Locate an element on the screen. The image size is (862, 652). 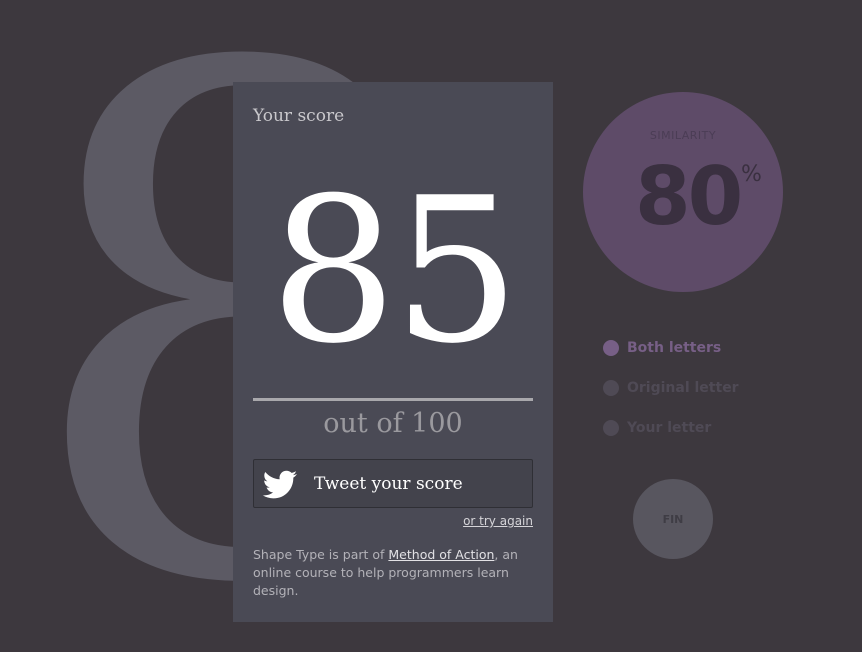
footer-prefix-text: Shape Type is part of is located at coordinates (321, 554).